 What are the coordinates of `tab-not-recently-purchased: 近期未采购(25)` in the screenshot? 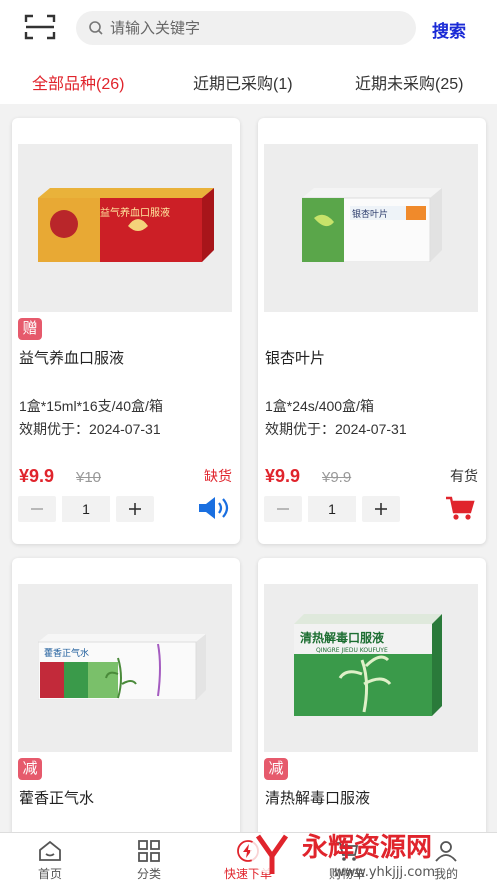 It's located at (409, 82).